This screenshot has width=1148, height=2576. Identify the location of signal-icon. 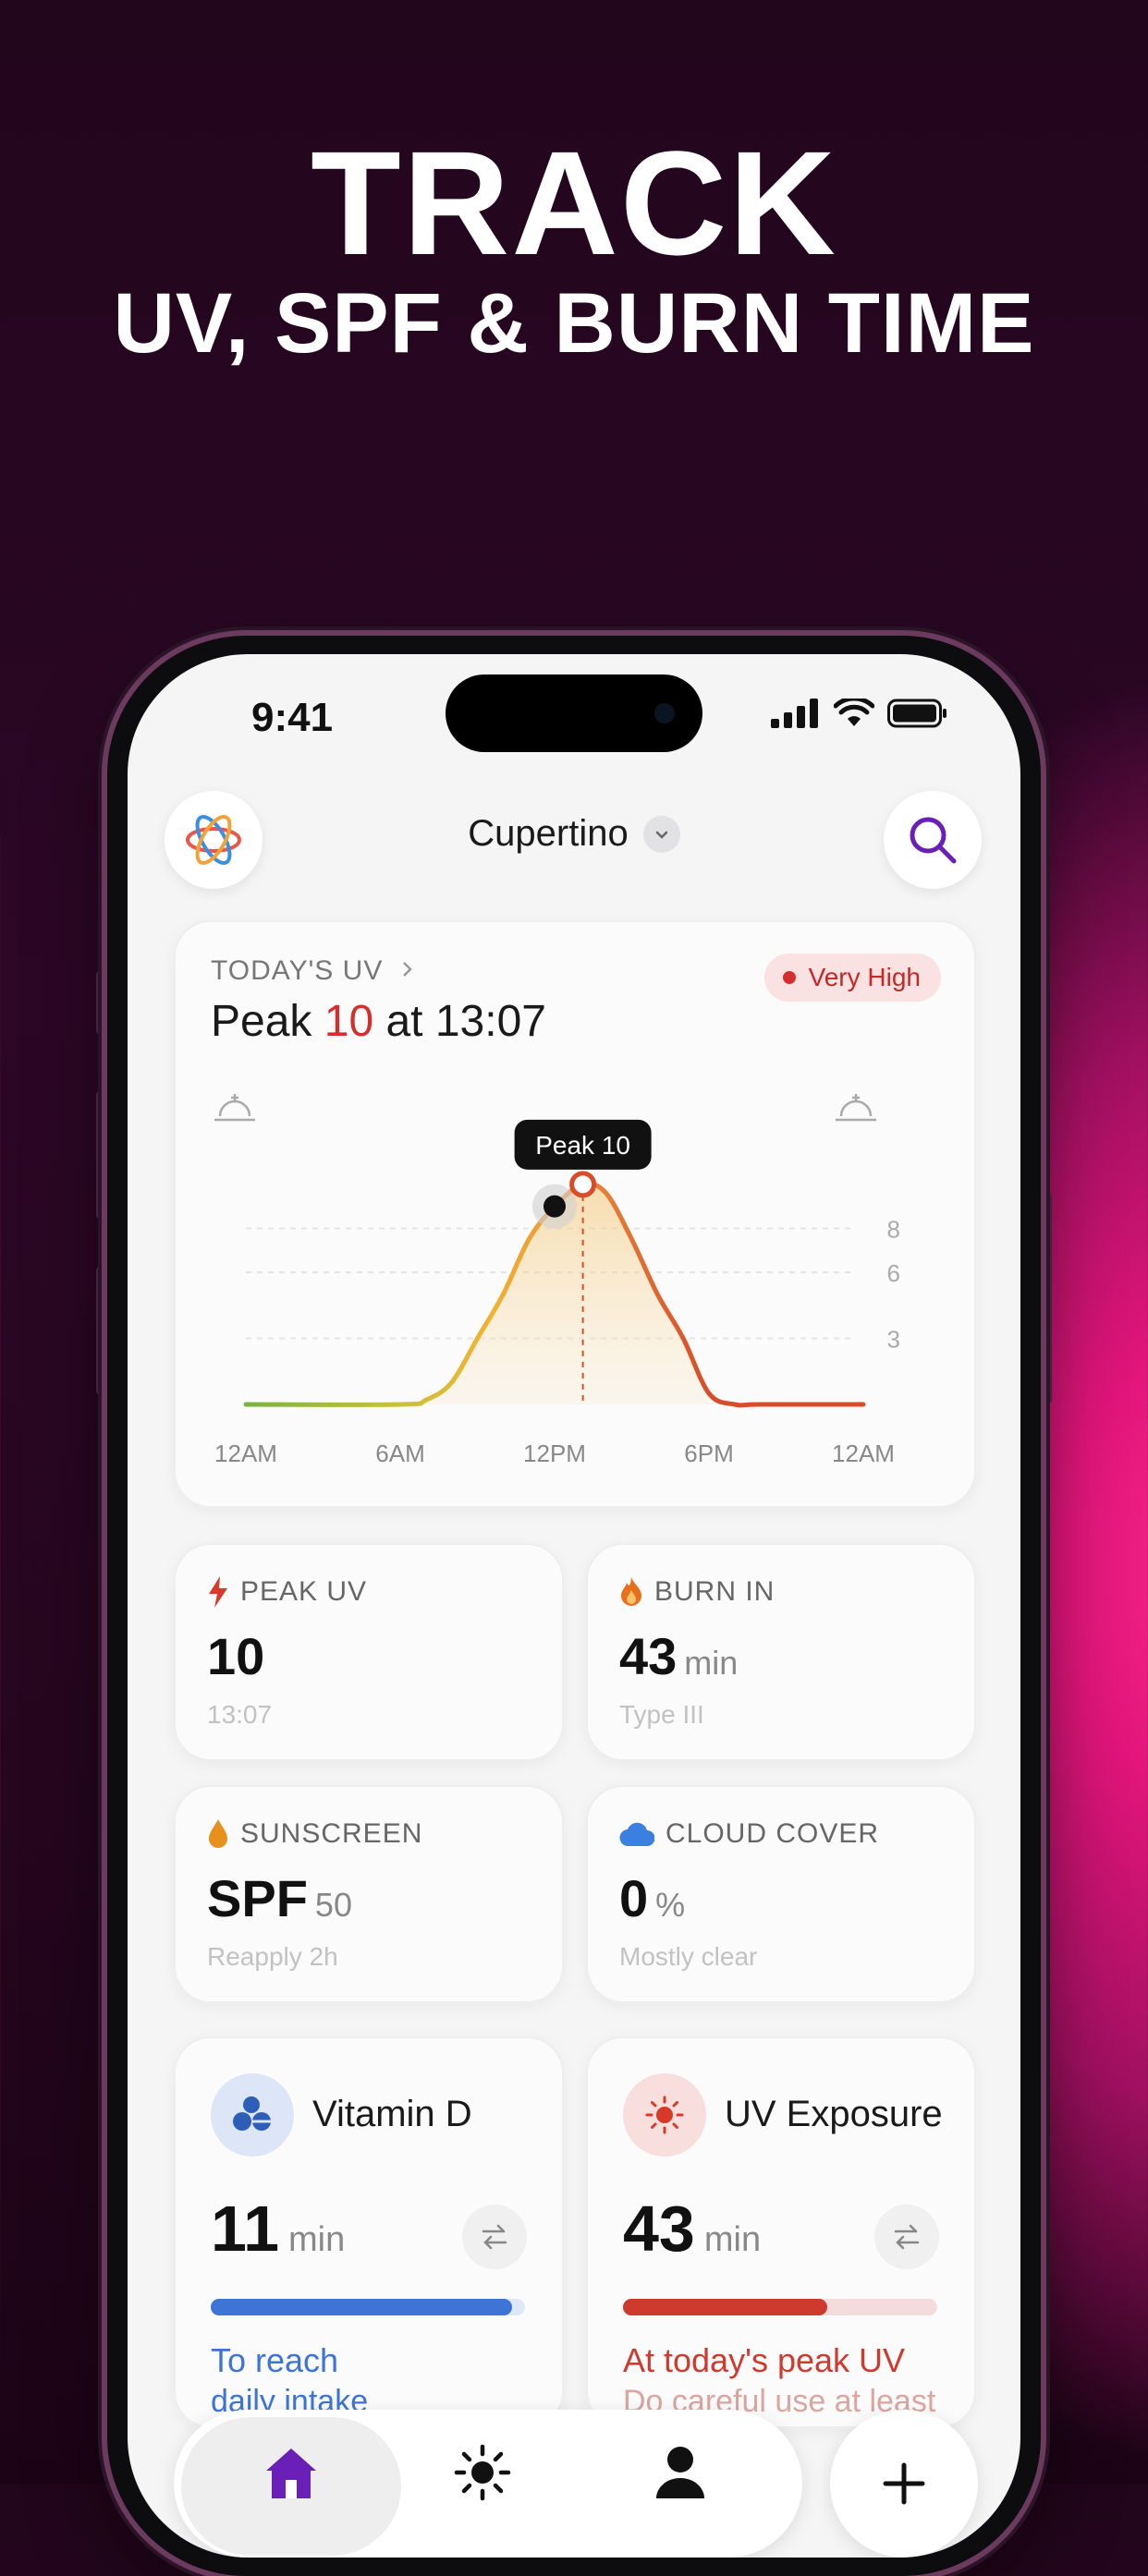
(794, 713).